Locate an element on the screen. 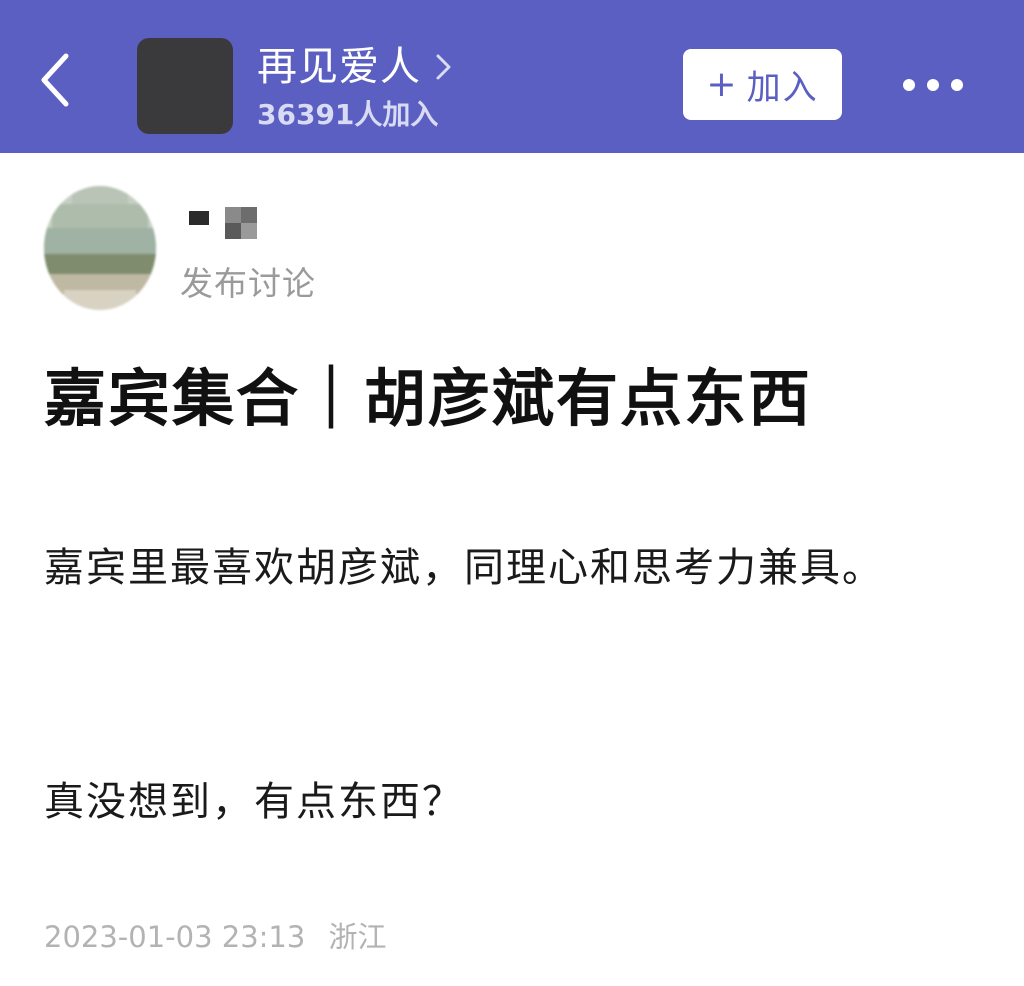  post-timestamp: 2023-01-03 23:13 is located at coordinates (175, 937).